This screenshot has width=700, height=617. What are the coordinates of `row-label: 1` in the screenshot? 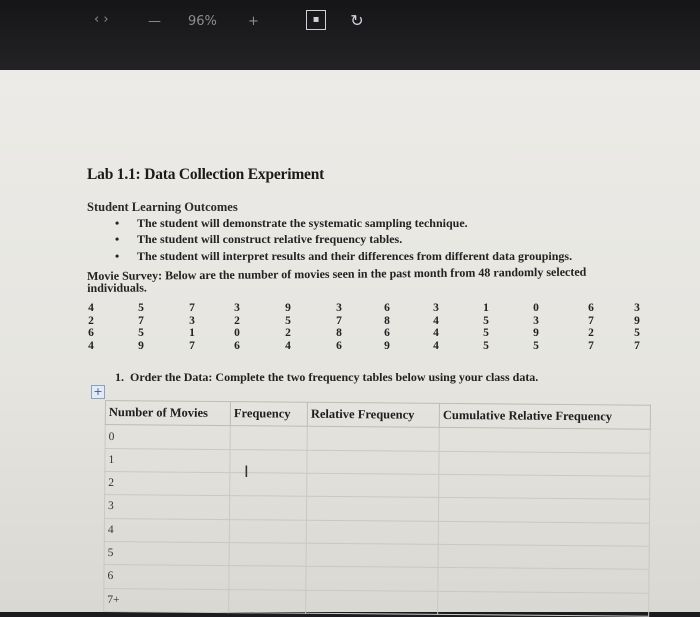 It's located at (167, 460).